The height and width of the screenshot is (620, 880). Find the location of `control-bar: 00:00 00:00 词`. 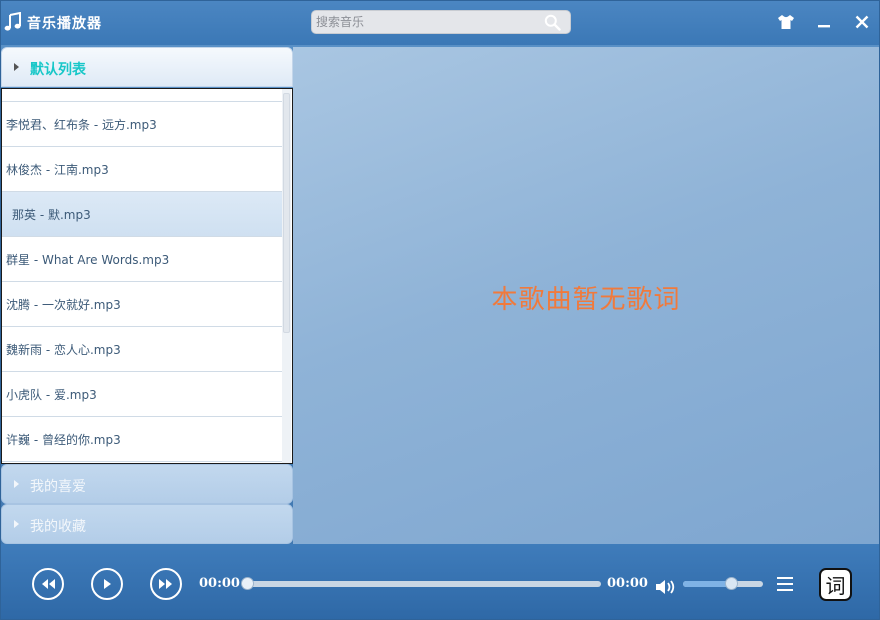

control-bar: 00:00 00:00 词 is located at coordinates (440, 581).